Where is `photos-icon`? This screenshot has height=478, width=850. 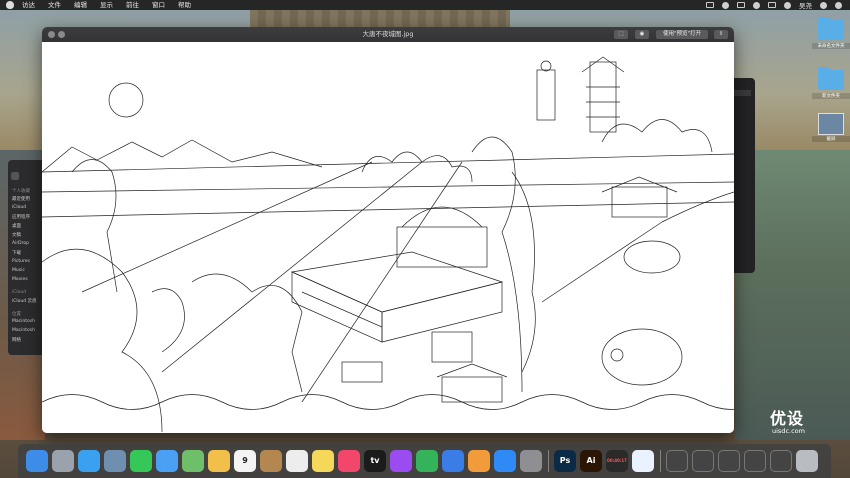 photos-icon is located at coordinates (219, 461).